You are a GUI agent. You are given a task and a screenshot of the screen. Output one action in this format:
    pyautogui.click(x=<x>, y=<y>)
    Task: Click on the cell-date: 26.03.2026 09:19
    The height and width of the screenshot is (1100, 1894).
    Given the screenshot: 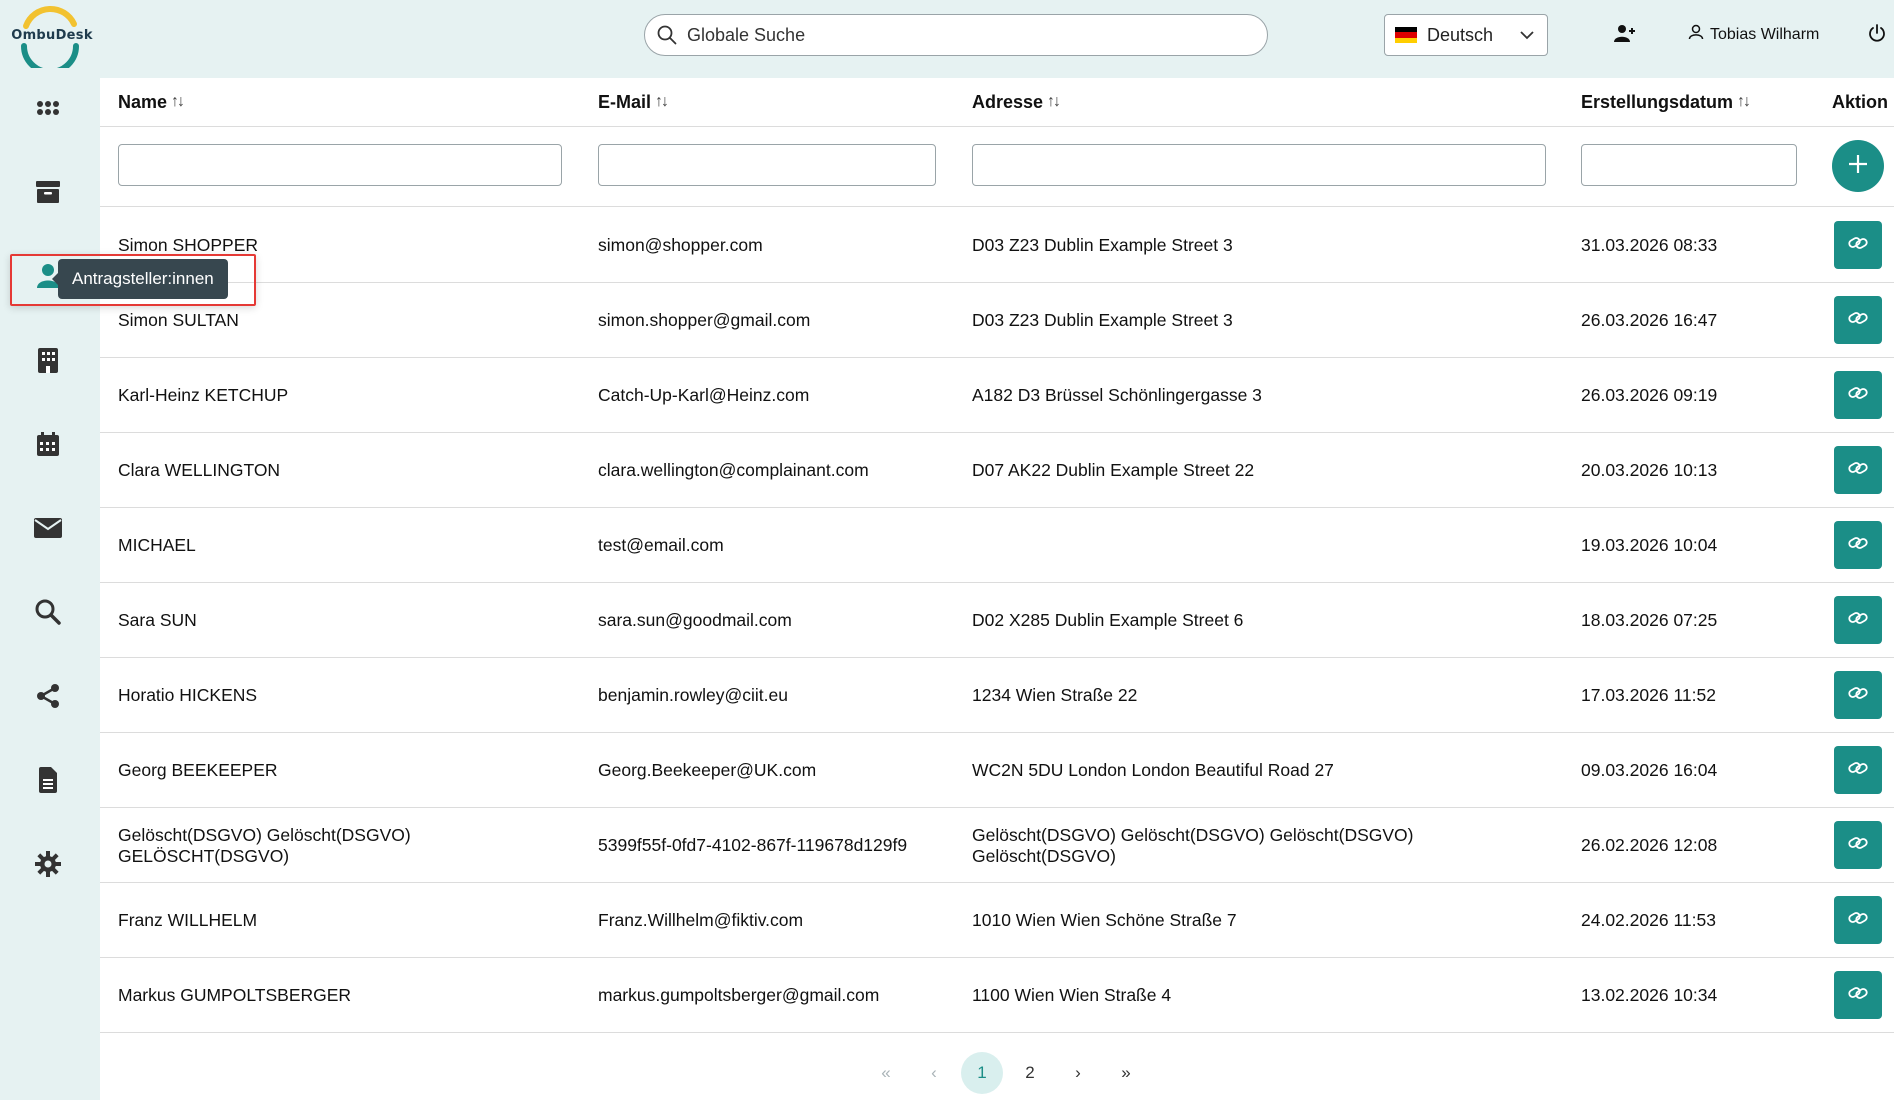 What is the action you would take?
    pyautogui.click(x=1649, y=395)
    